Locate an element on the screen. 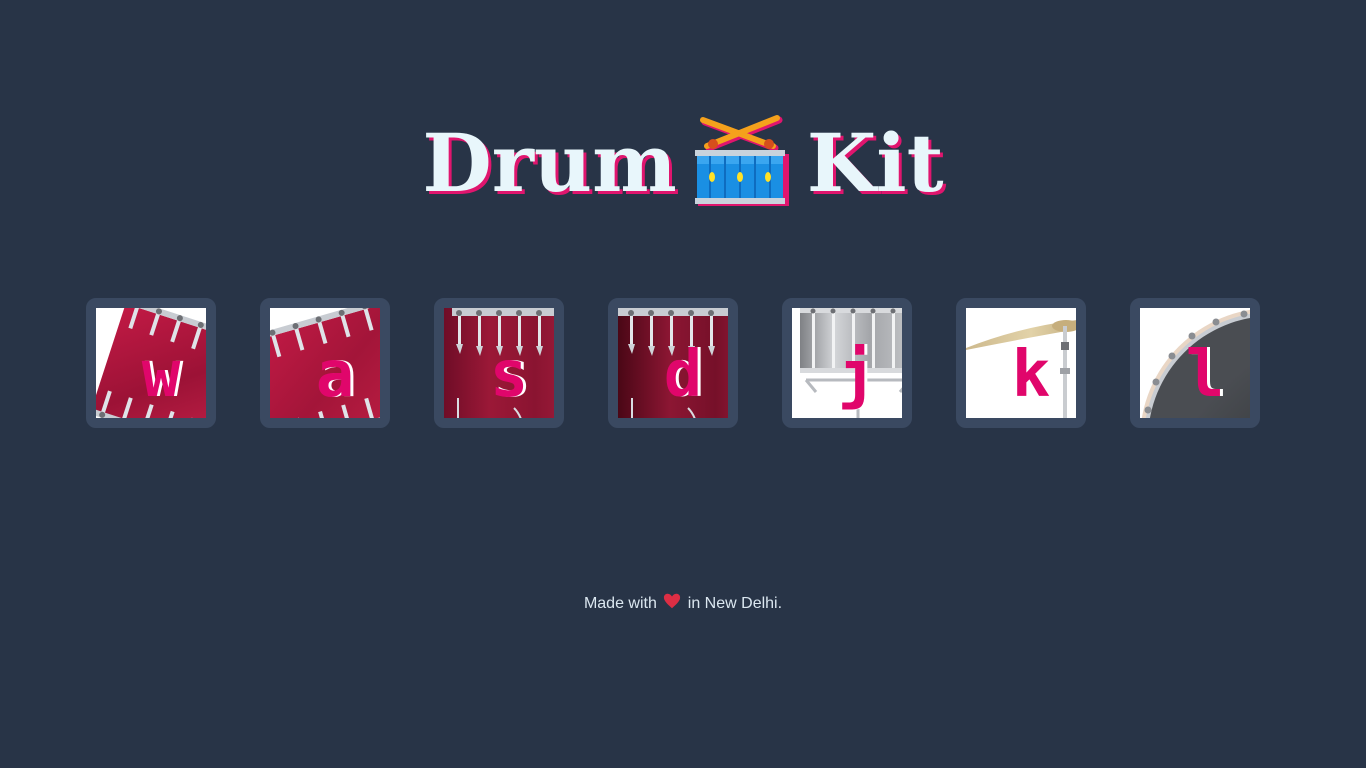 Image resolution: width=1366 pixels, height=768 pixels. drum-pad-l: l is located at coordinates (1195, 363).